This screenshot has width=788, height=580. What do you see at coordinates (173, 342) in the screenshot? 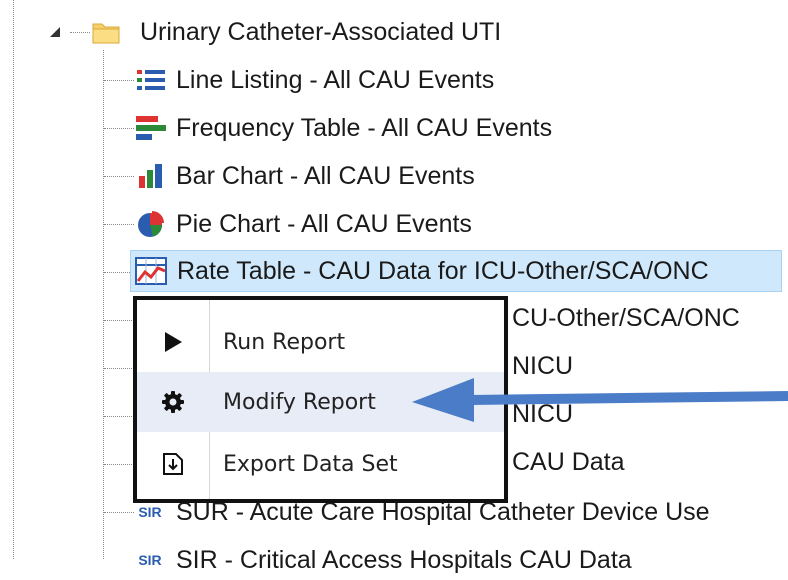
I see `play-icon` at bounding box center [173, 342].